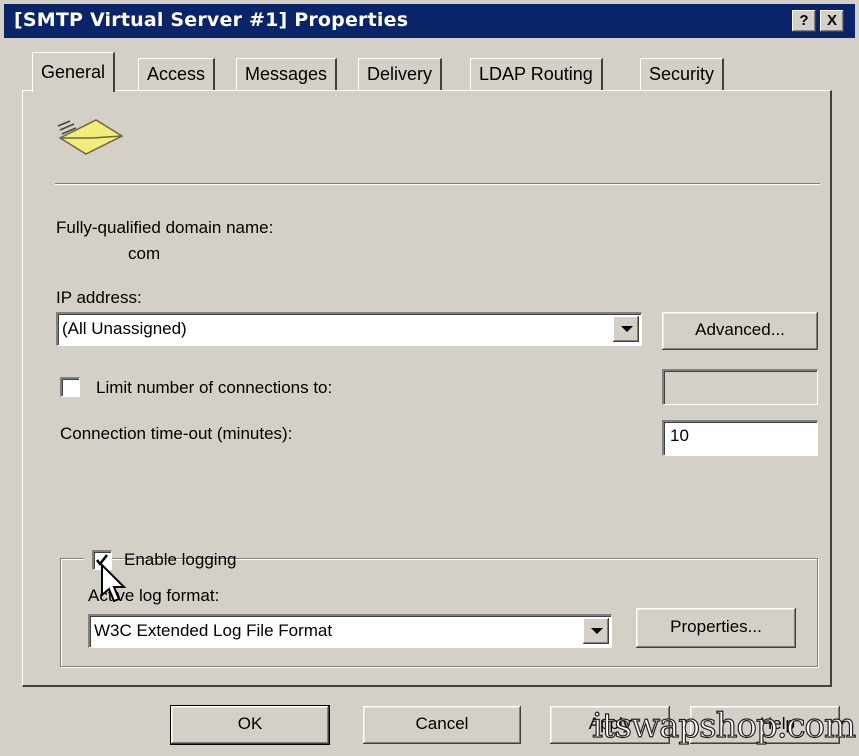  I want to click on tab-messages: Messages, so click(287, 74).